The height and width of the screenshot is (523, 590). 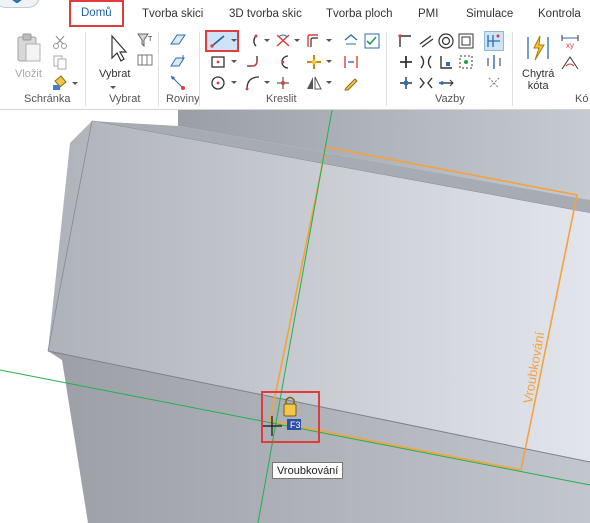 I want to click on concentric-icon, so click(x=446, y=41).